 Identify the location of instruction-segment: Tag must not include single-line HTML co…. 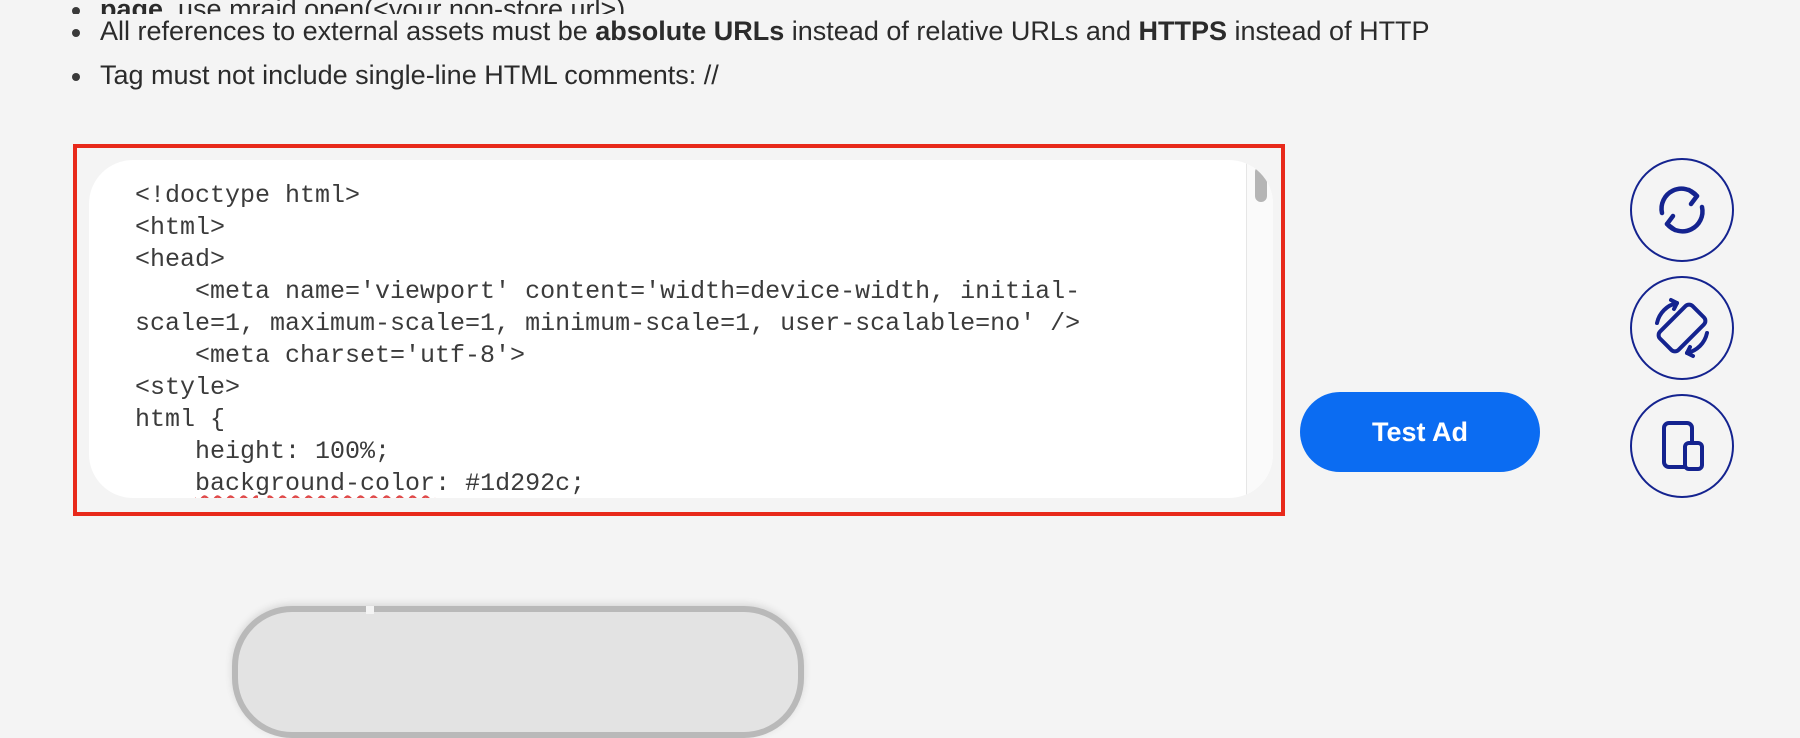
(409, 75).